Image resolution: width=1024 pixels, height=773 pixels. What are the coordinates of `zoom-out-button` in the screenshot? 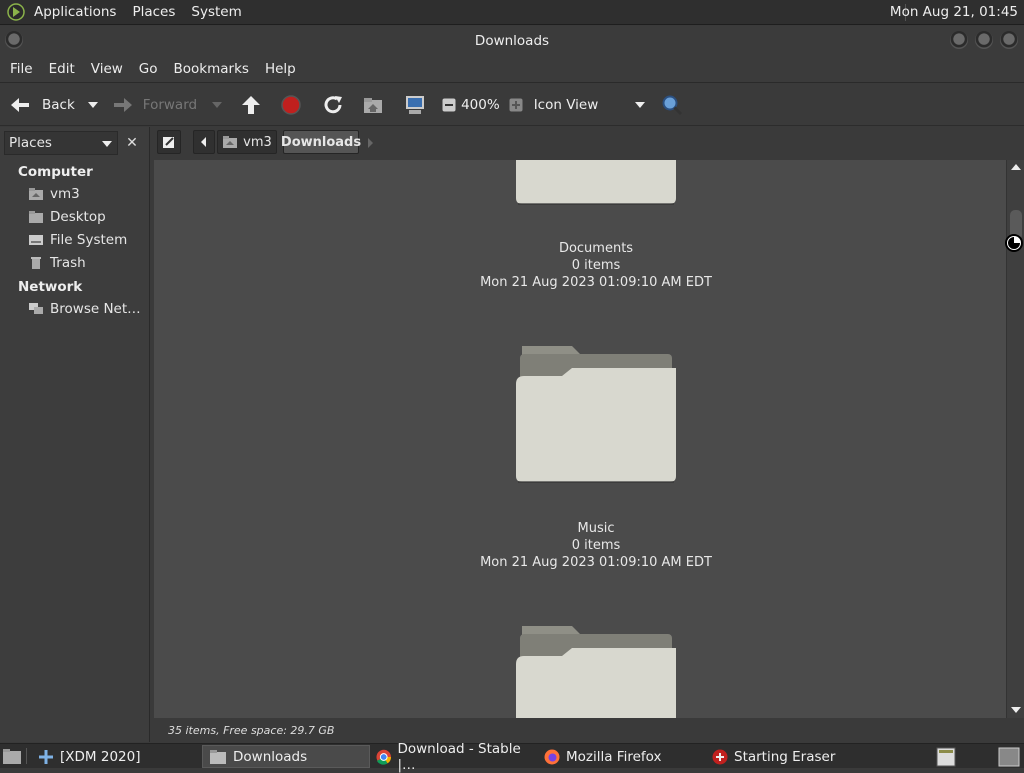 It's located at (449, 105).